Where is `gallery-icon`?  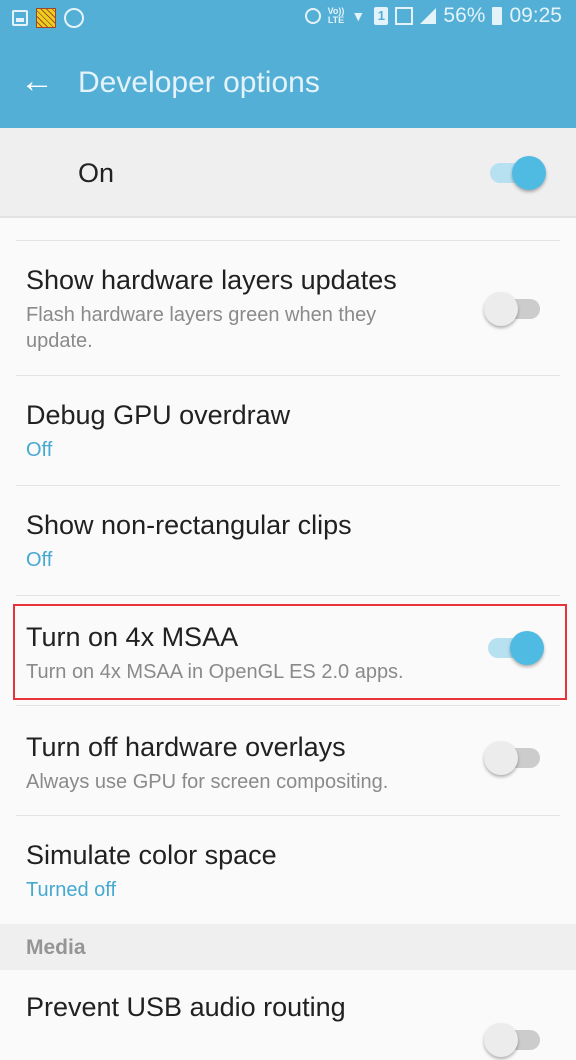
gallery-icon is located at coordinates (20, 18).